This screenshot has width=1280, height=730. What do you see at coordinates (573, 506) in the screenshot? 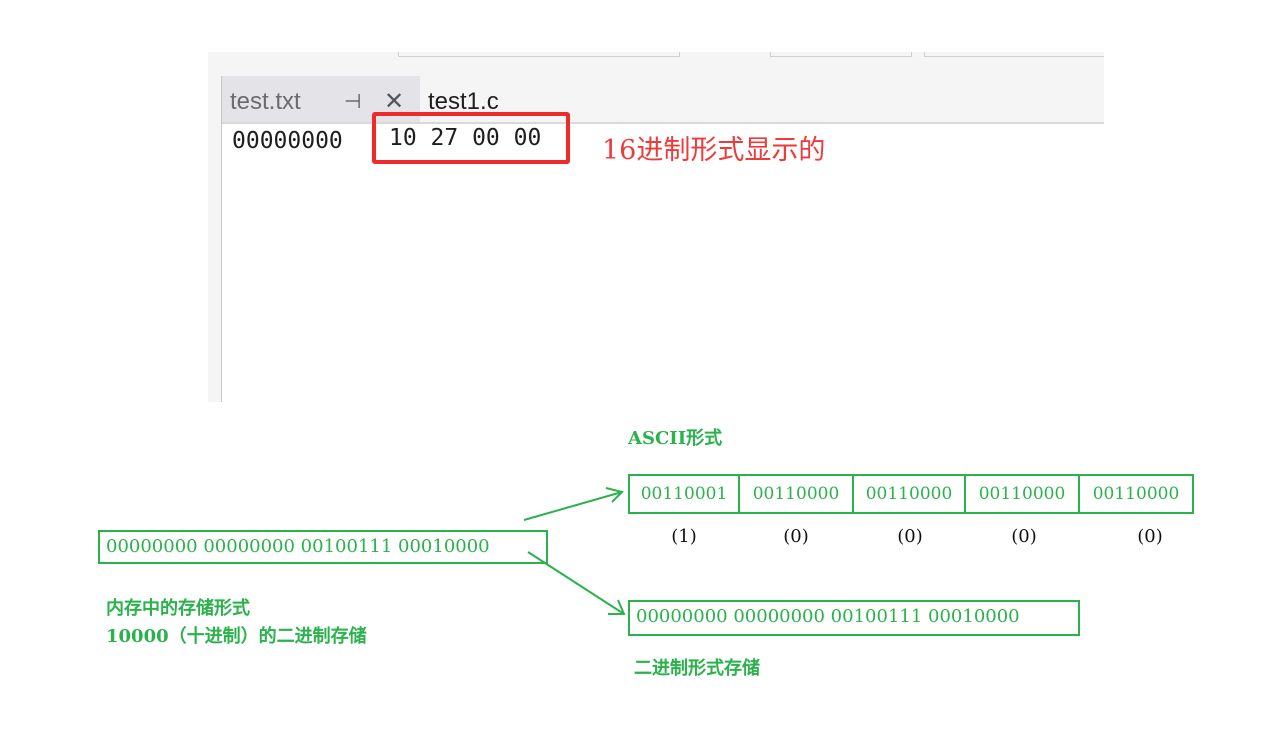
I see `arrow-to-ascii` at bounding box center [573, 506].